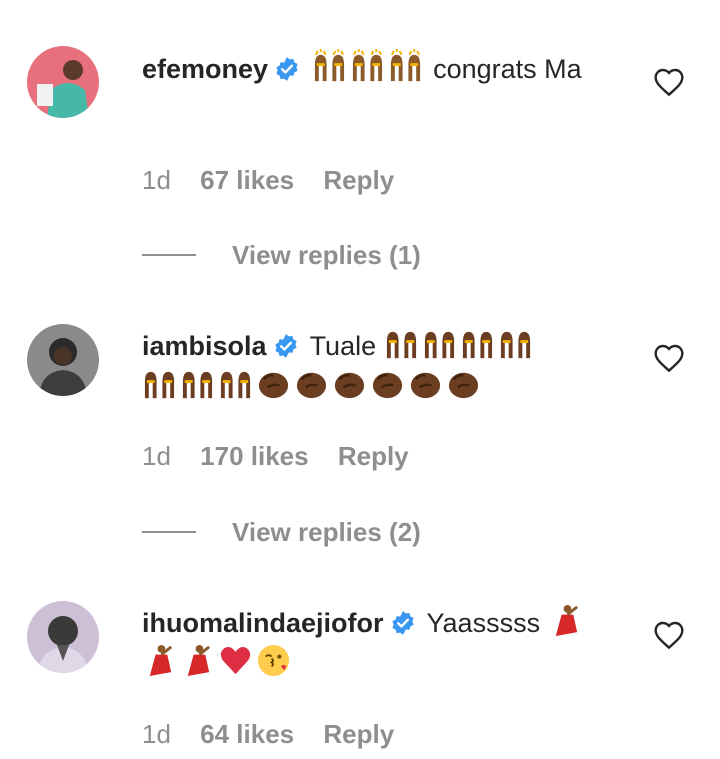  I want to click on view-replies-button: View replies (2), so click(281, 532).